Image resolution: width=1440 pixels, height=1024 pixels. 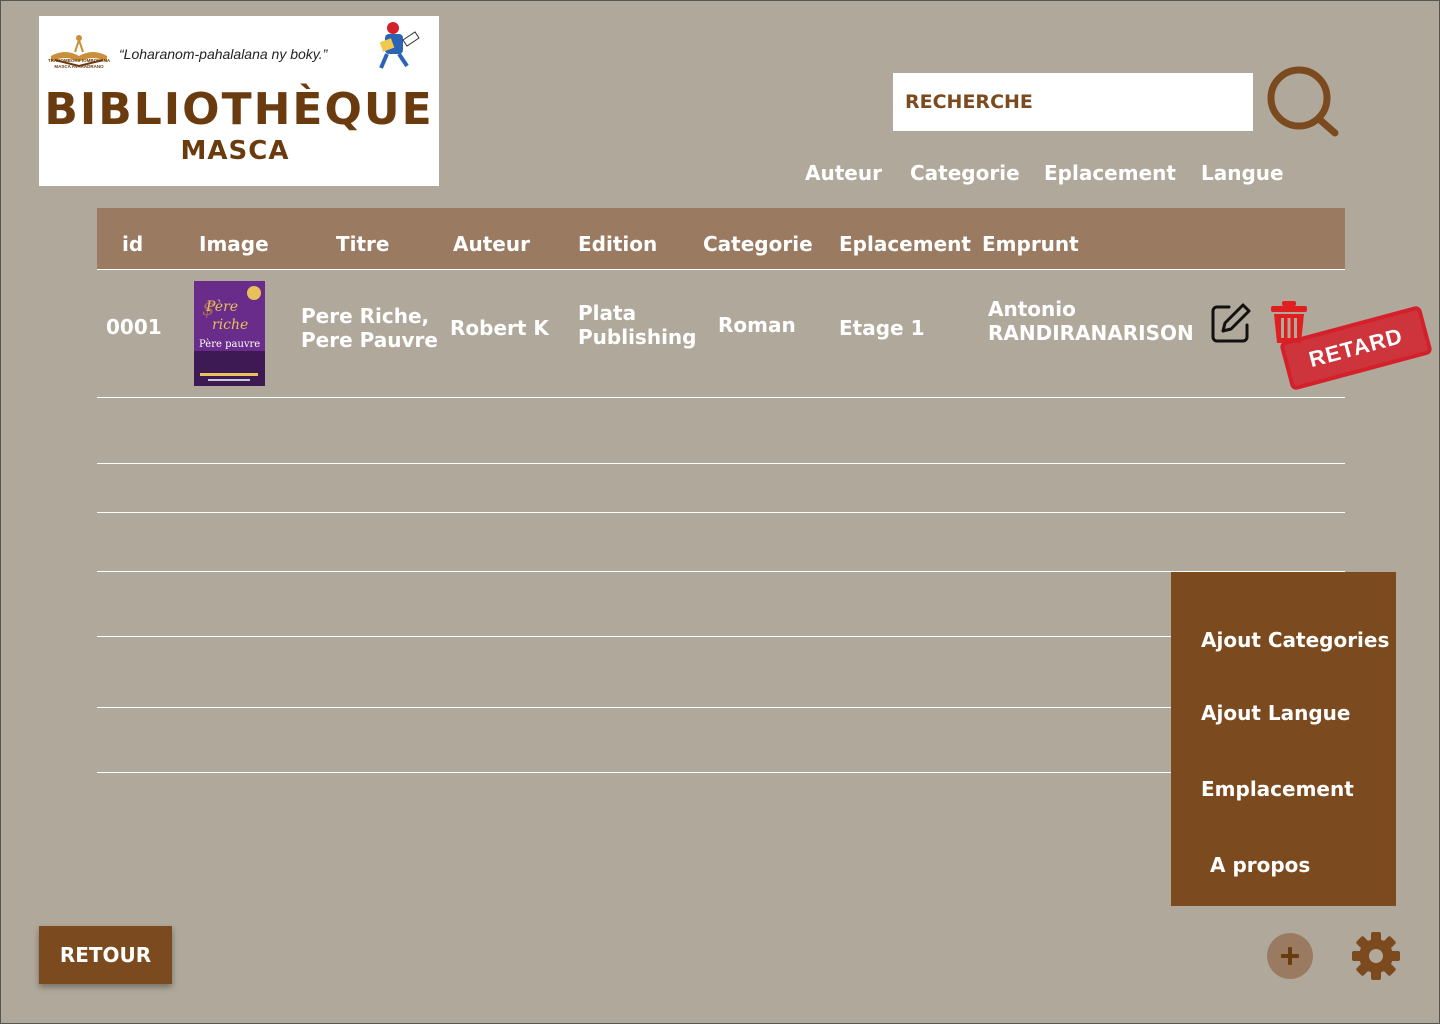 I want to click on logo-slogan: “Loharanom-pahalalana ny boky.”, so click(x=223, y=54).